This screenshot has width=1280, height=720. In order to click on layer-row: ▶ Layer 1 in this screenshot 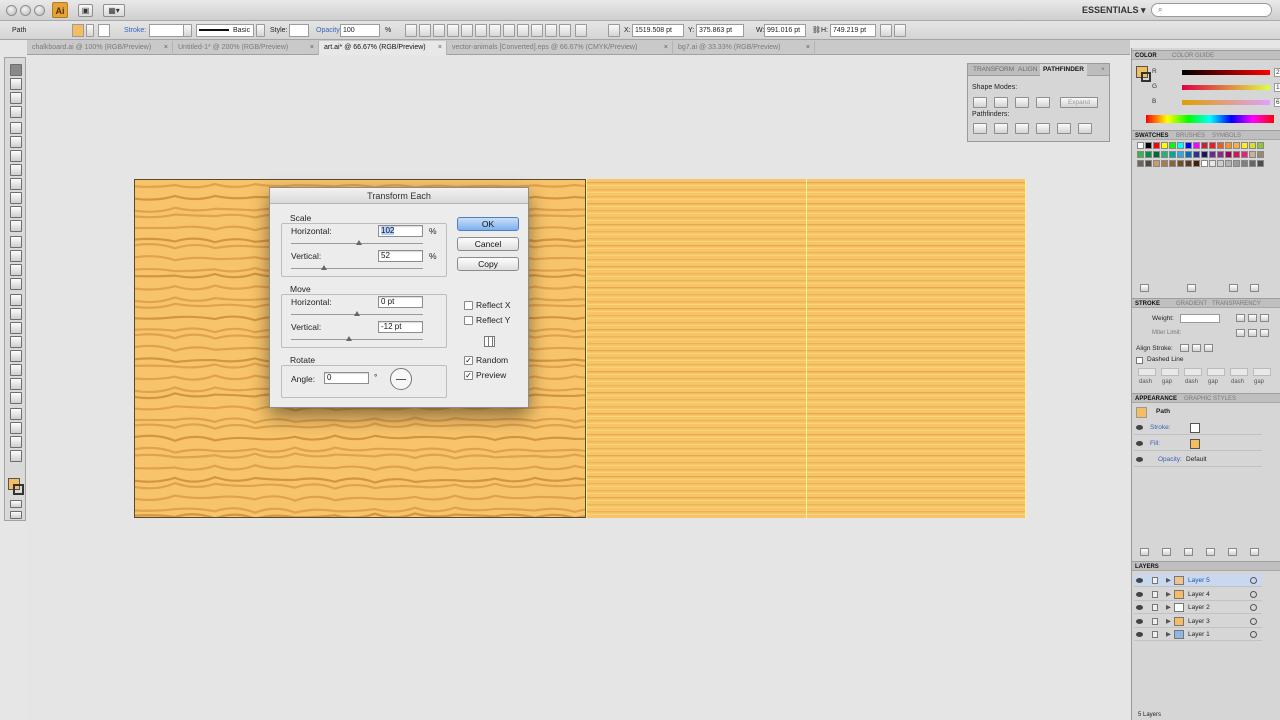, I will do `click(1198, 634)`.